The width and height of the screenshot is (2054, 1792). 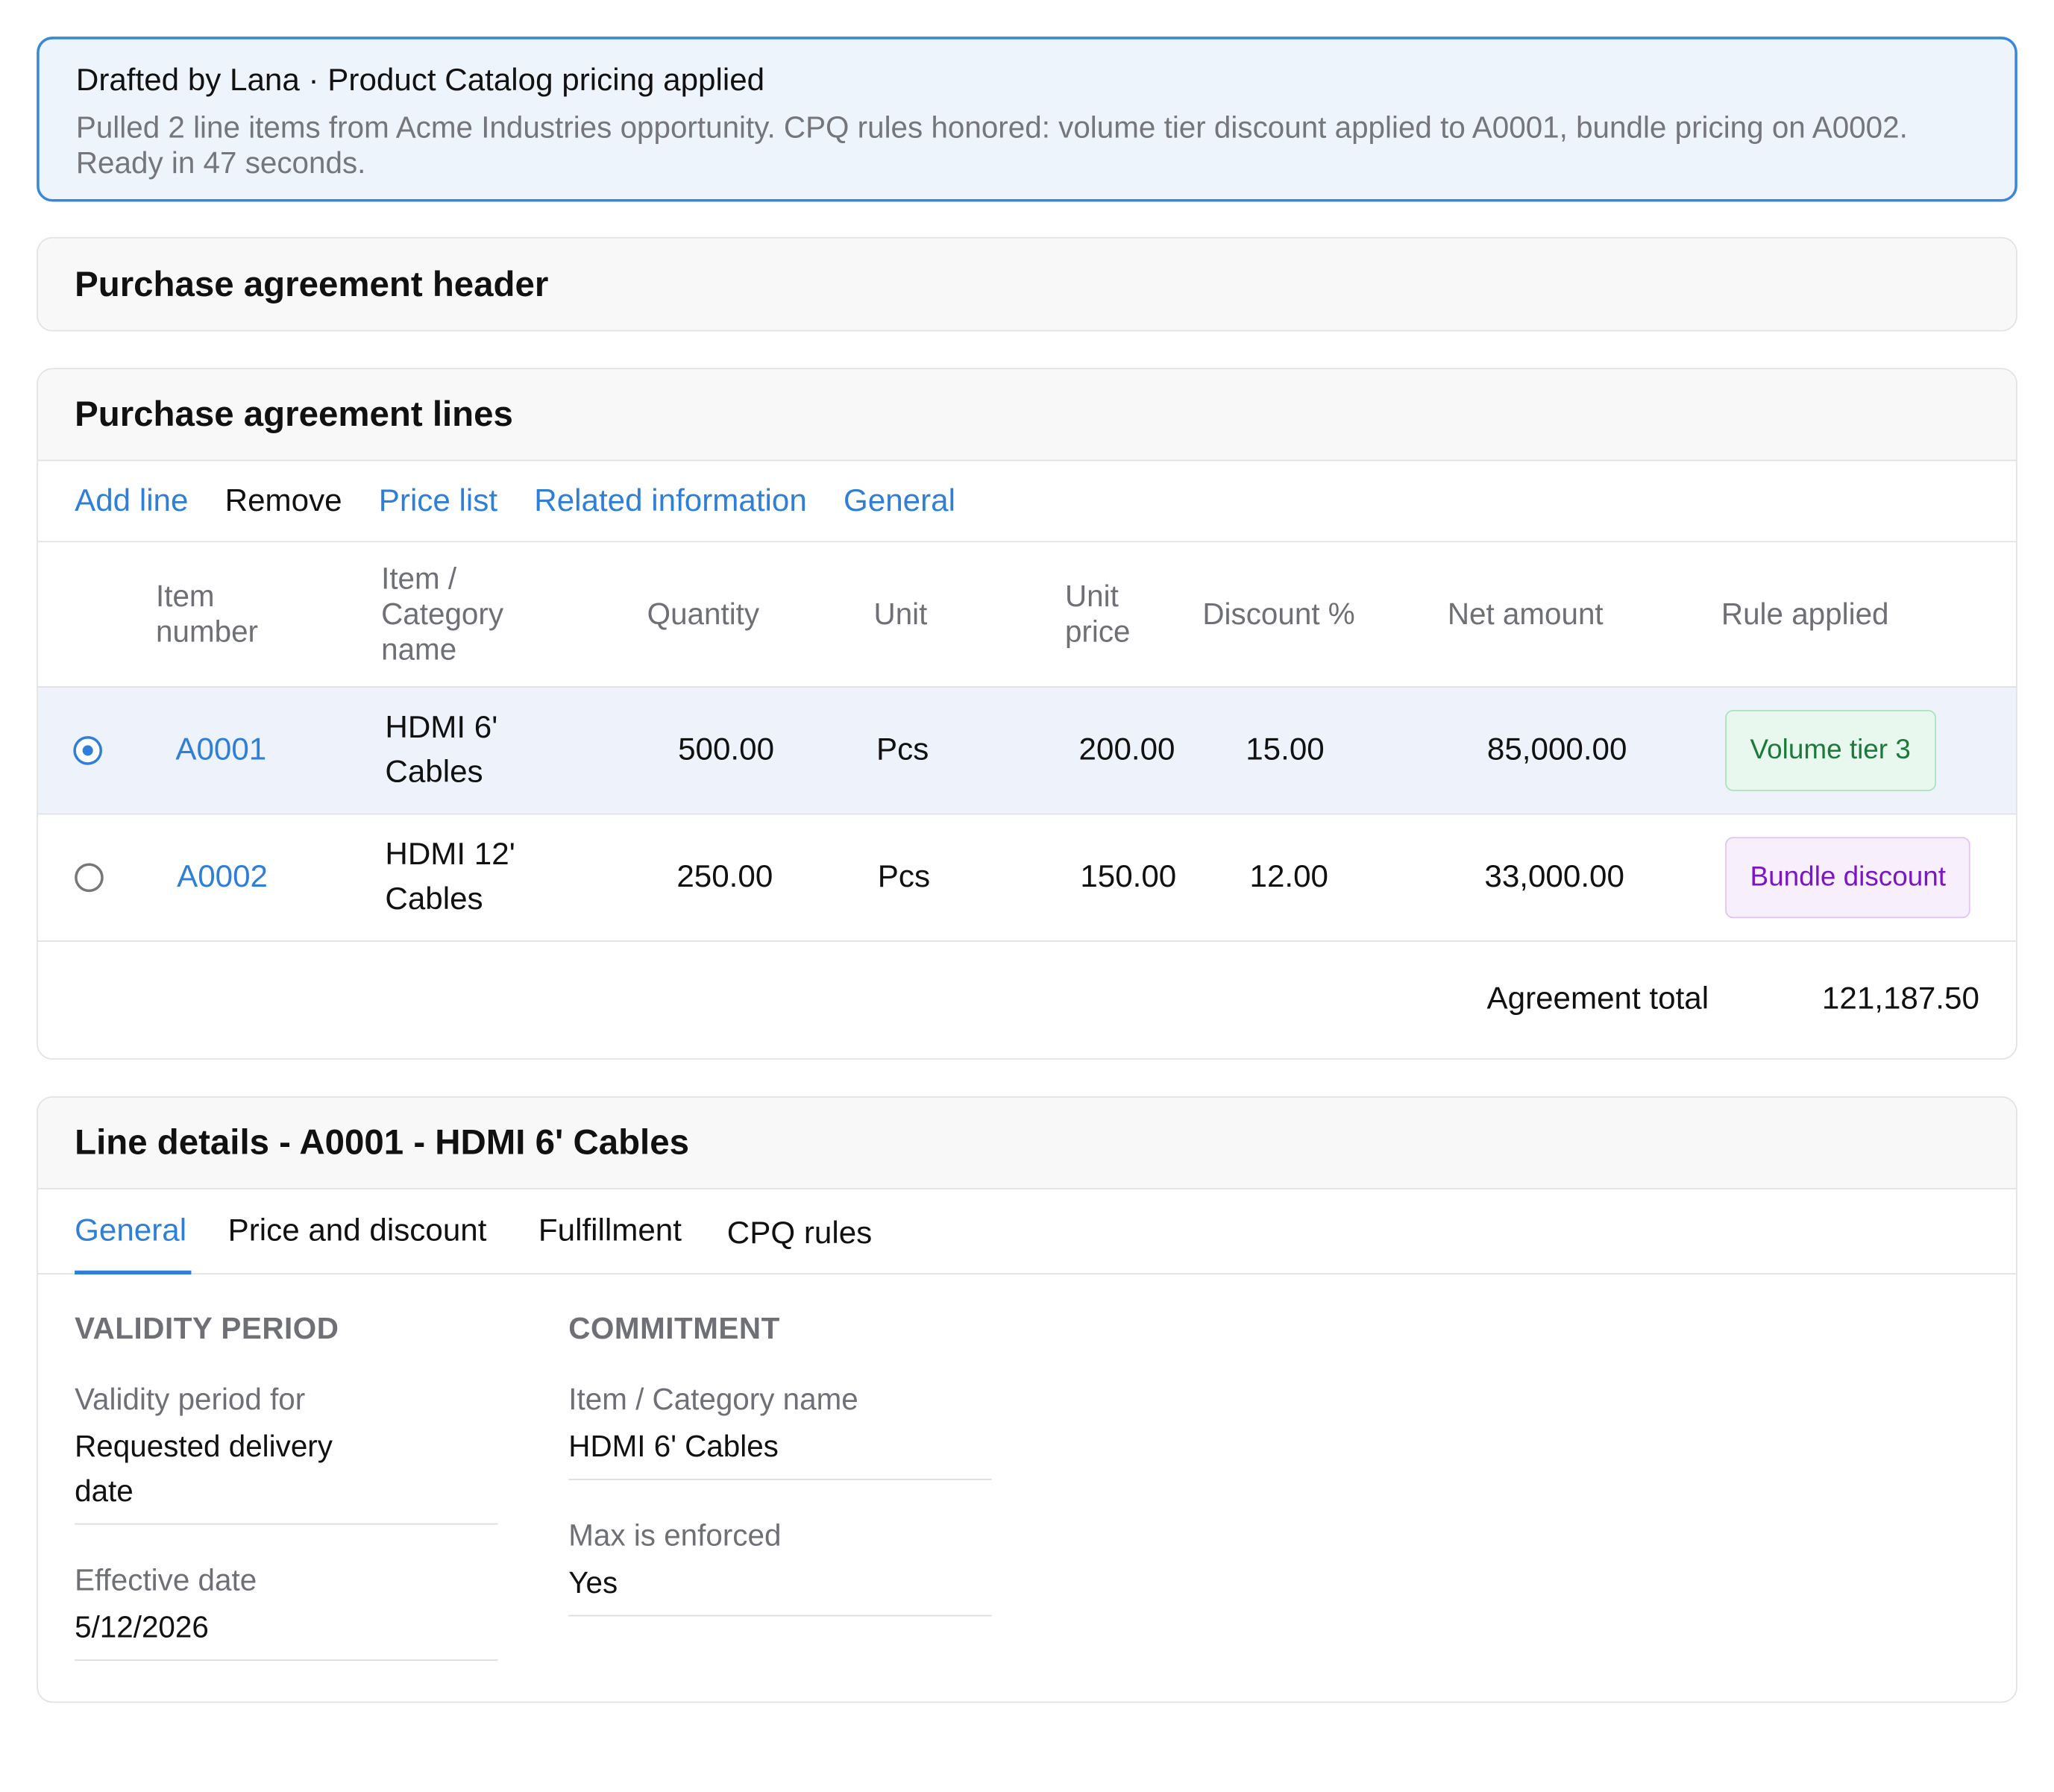 What do you see at coordinates (780, 1452) in the screenshot?
I see `field-value: HDMI 6' Cables` at bounding box center [780, 1452].